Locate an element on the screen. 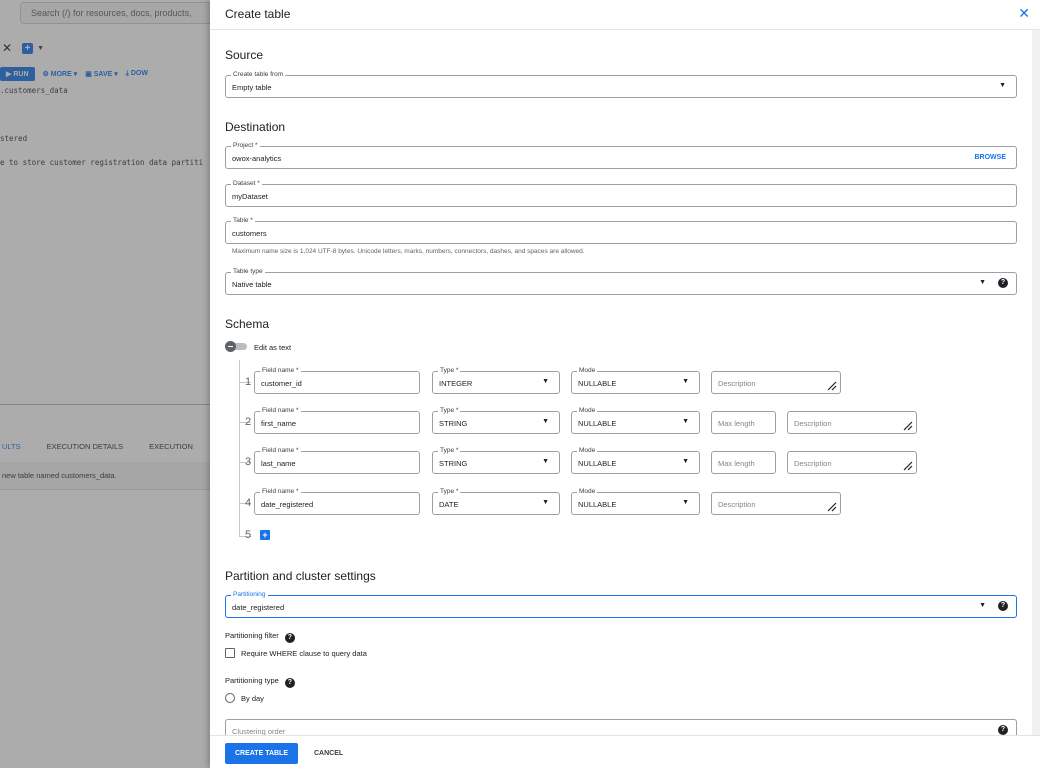  field-value: customer_id is located at coordinates (281, 383).